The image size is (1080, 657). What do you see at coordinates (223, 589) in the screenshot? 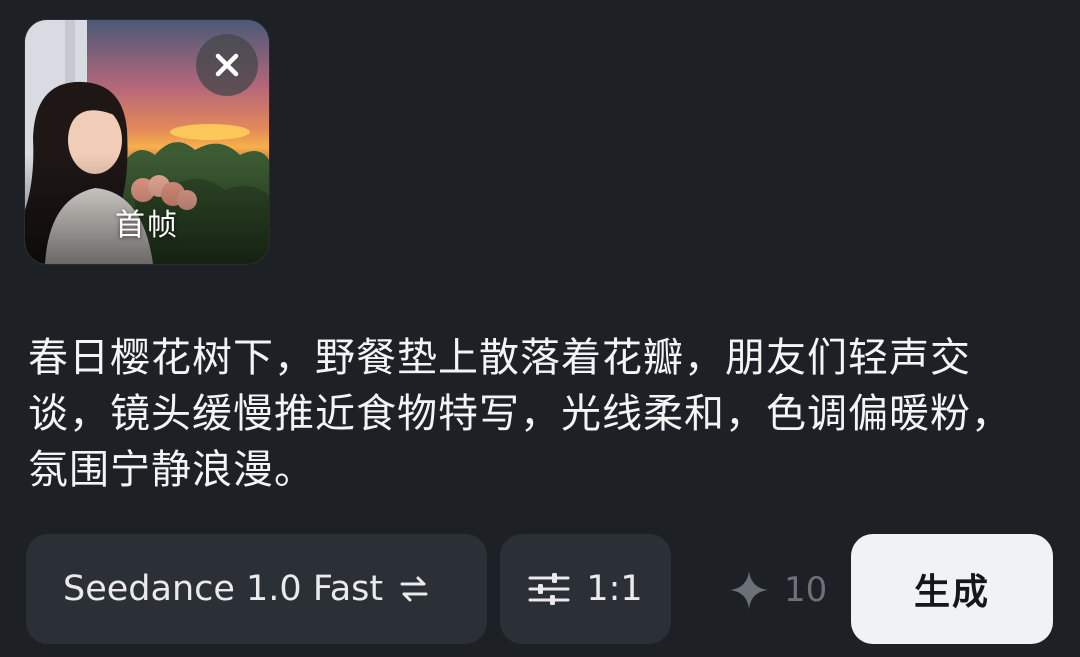
I see `model-label: Seedance 1.0 Fast` at bounding box center [223, 589].